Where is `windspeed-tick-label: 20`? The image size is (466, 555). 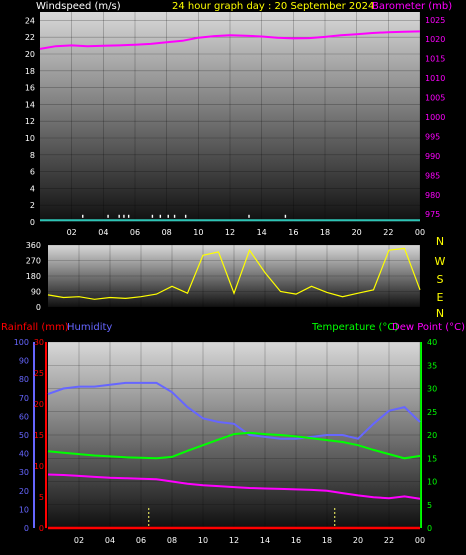
windspeed-tick-label: 20 is located at coordinates (30, 54).